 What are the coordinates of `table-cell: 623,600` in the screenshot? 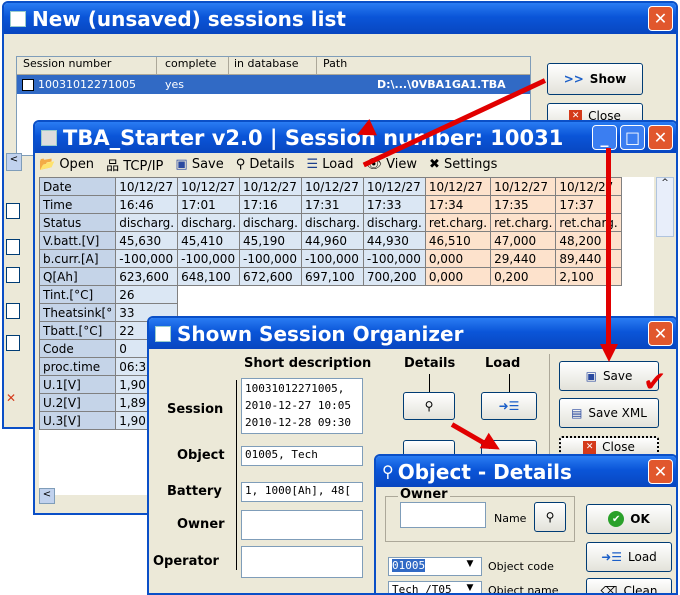 It's located at (147, 276).